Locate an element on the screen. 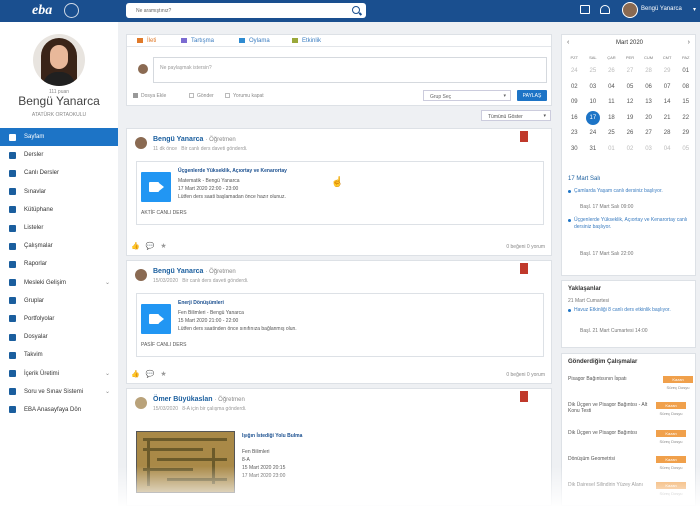  feed-filter-select: Tümünü Göster ▾ is located at coordinates (516, 115).